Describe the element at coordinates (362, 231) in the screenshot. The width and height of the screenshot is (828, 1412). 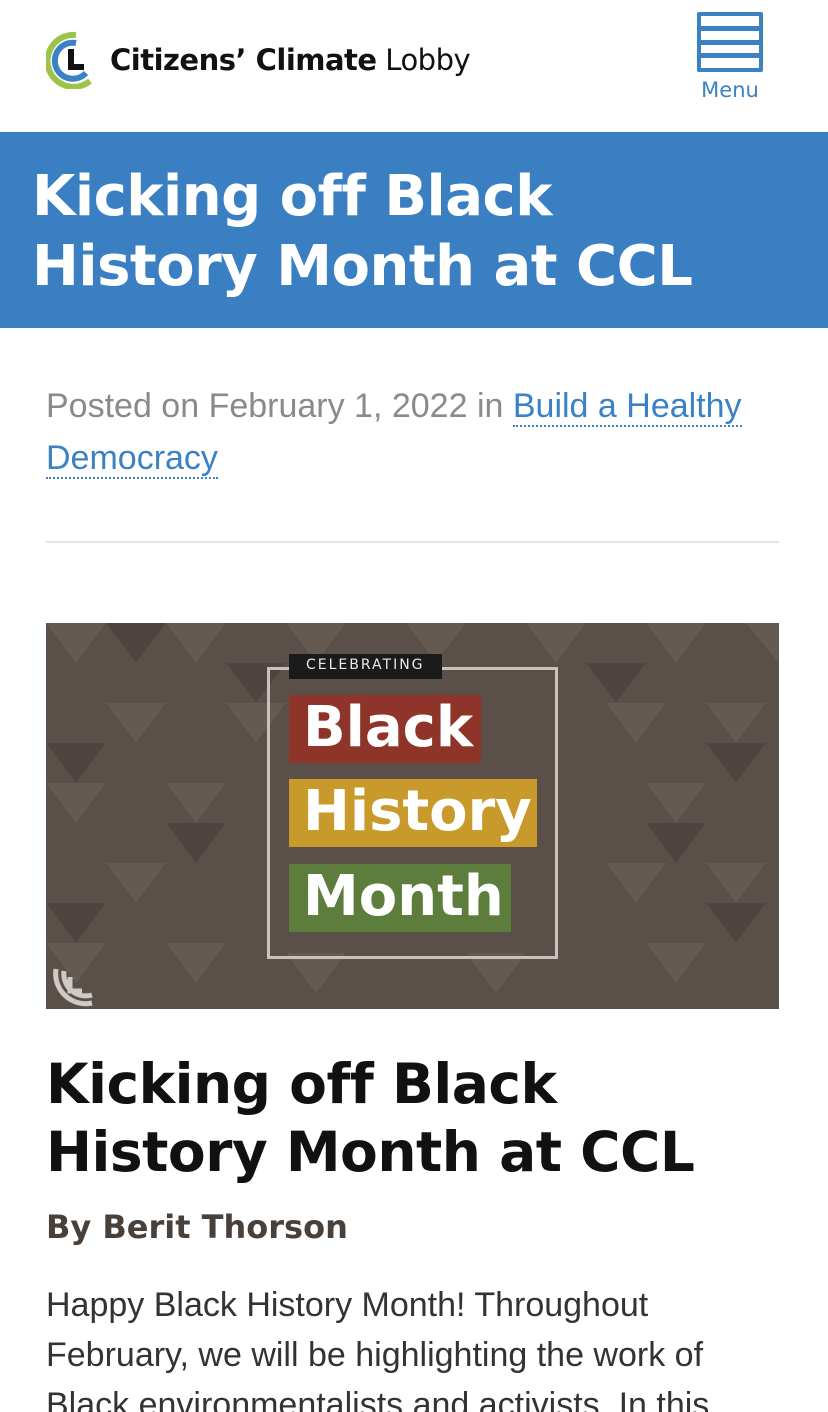
I see `page-title: Kicking off Black History Month at CCL` at that location.